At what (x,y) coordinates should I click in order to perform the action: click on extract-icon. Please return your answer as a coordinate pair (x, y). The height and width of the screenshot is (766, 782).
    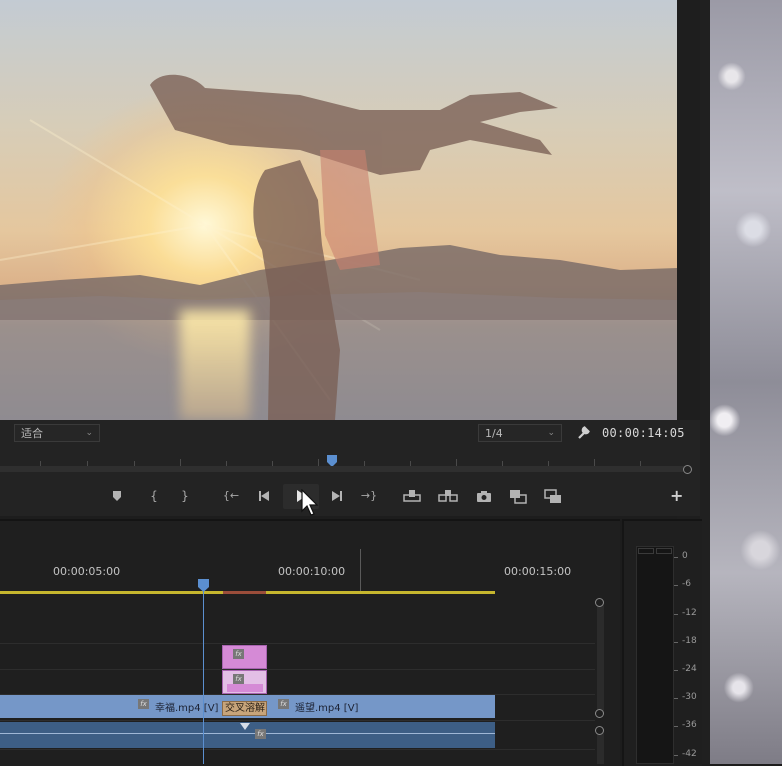
    Looking at the image, I should click on (448, 496).